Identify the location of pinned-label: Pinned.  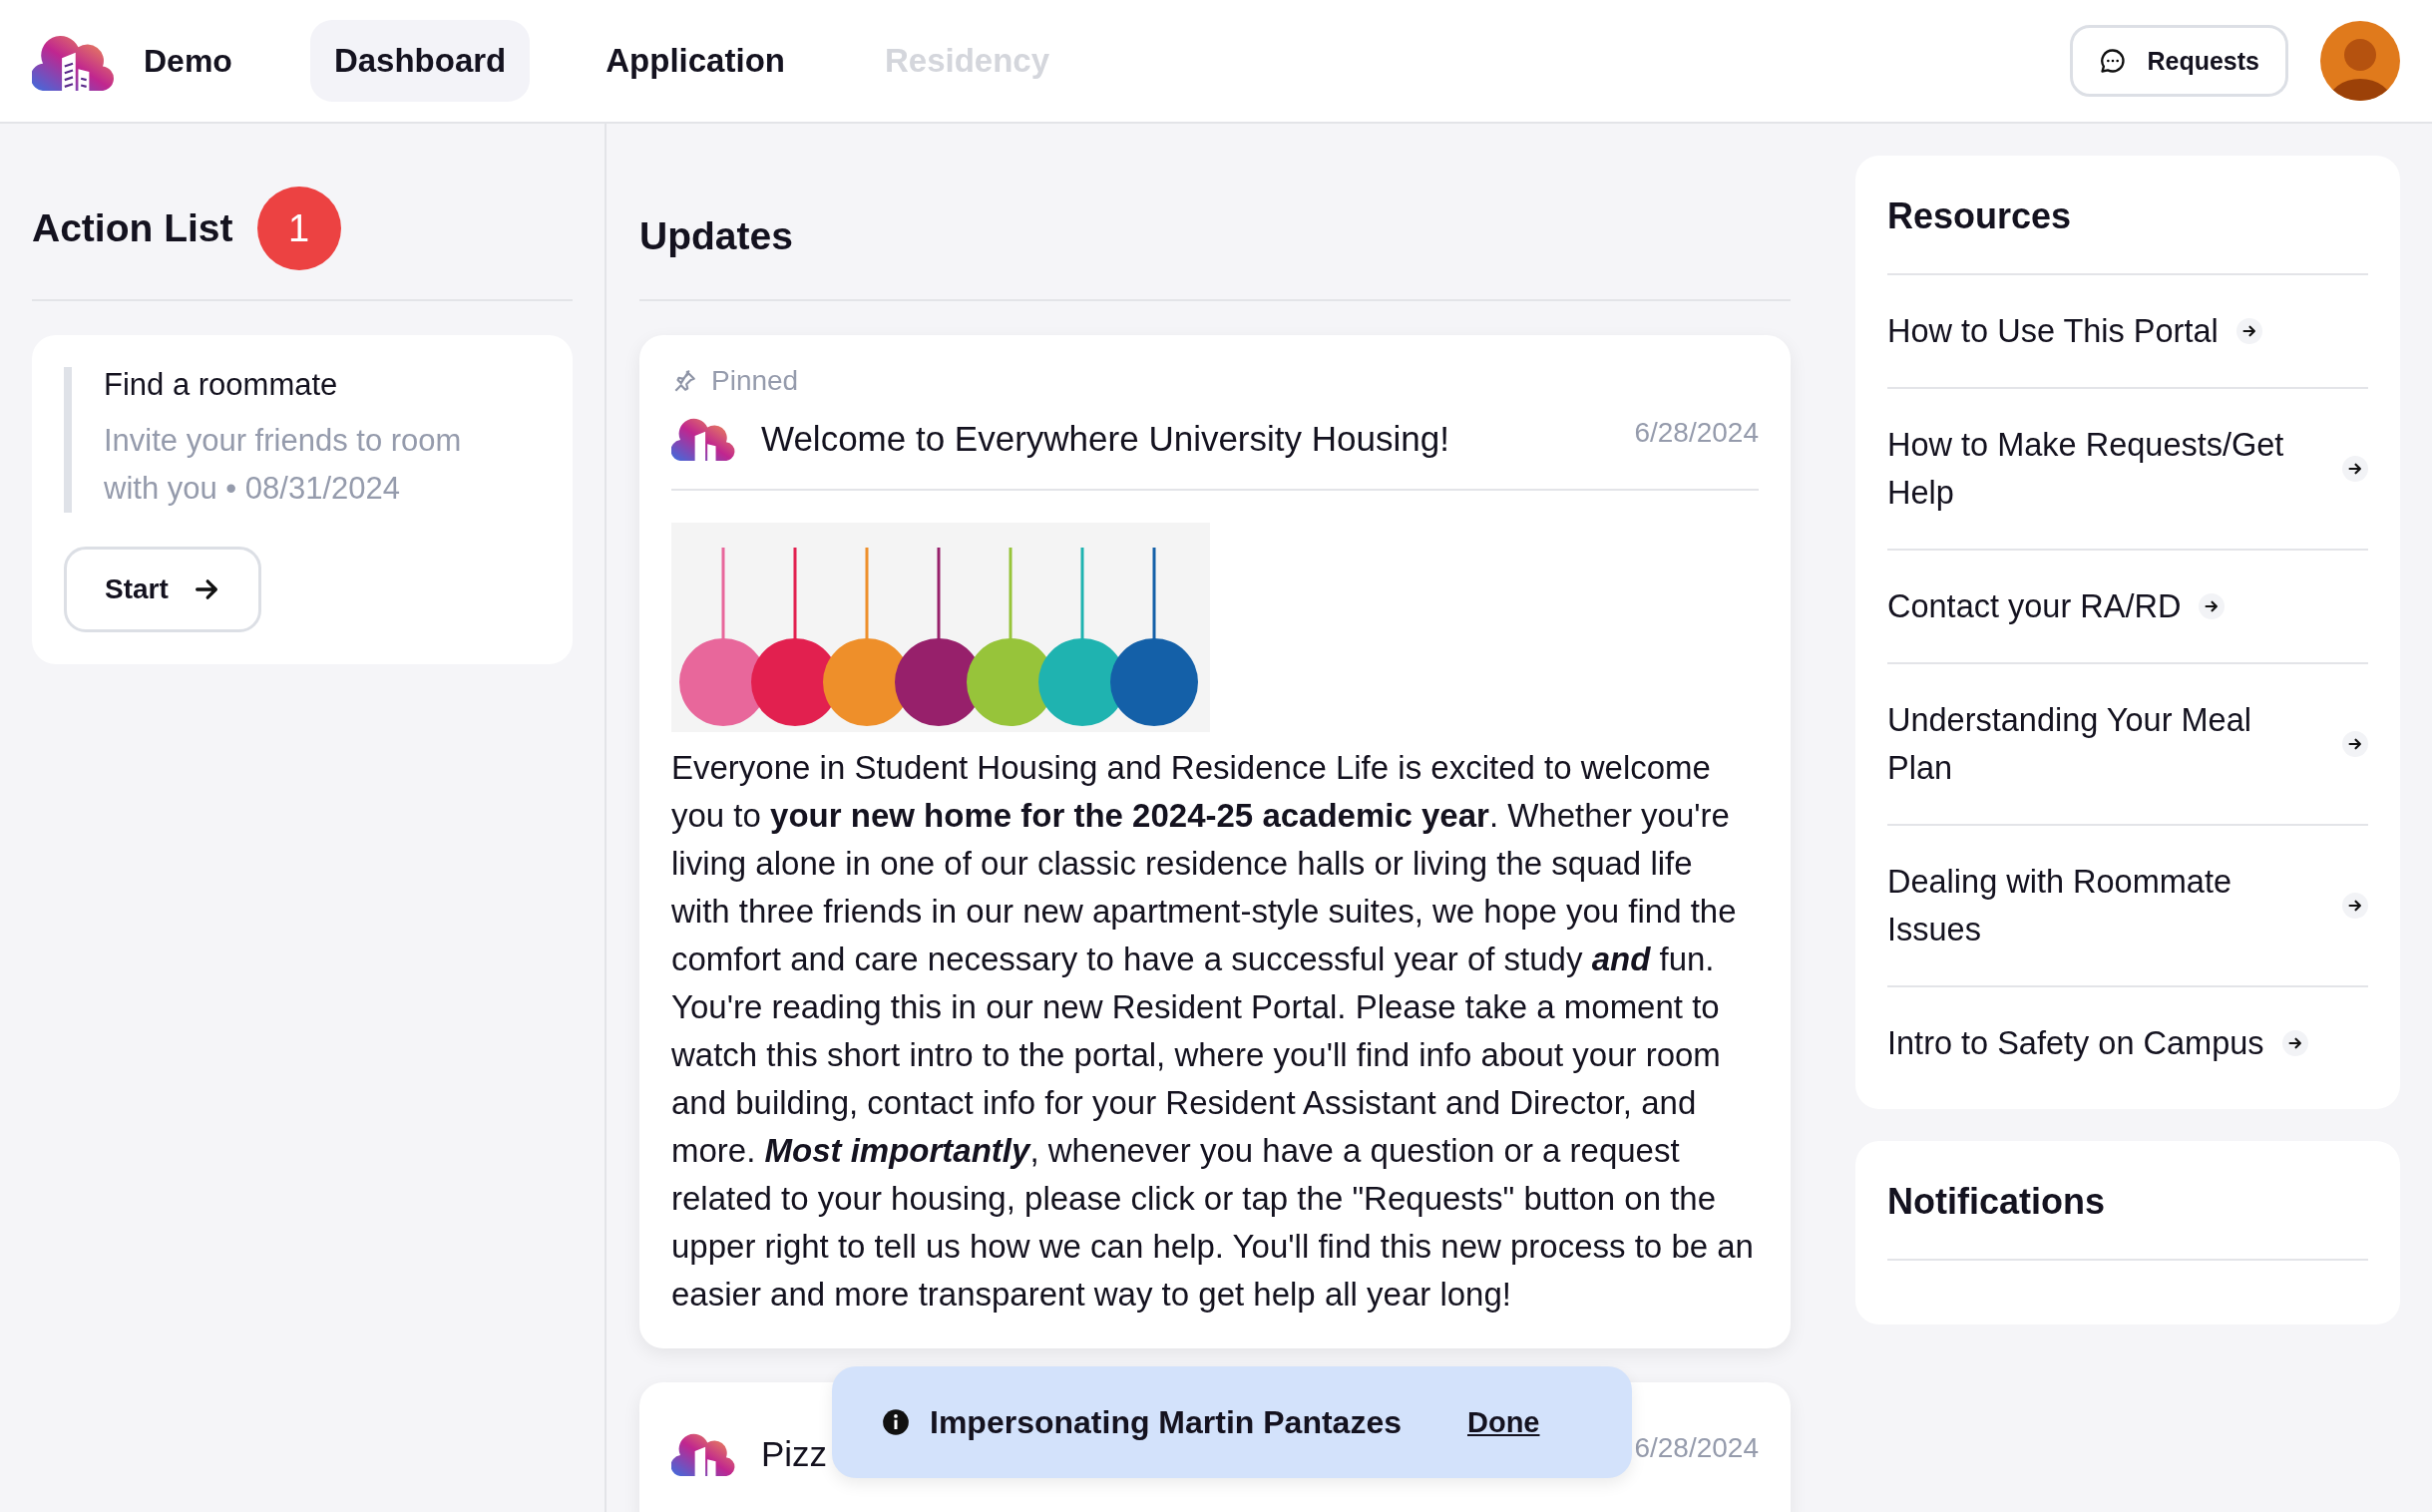
(755, 381).